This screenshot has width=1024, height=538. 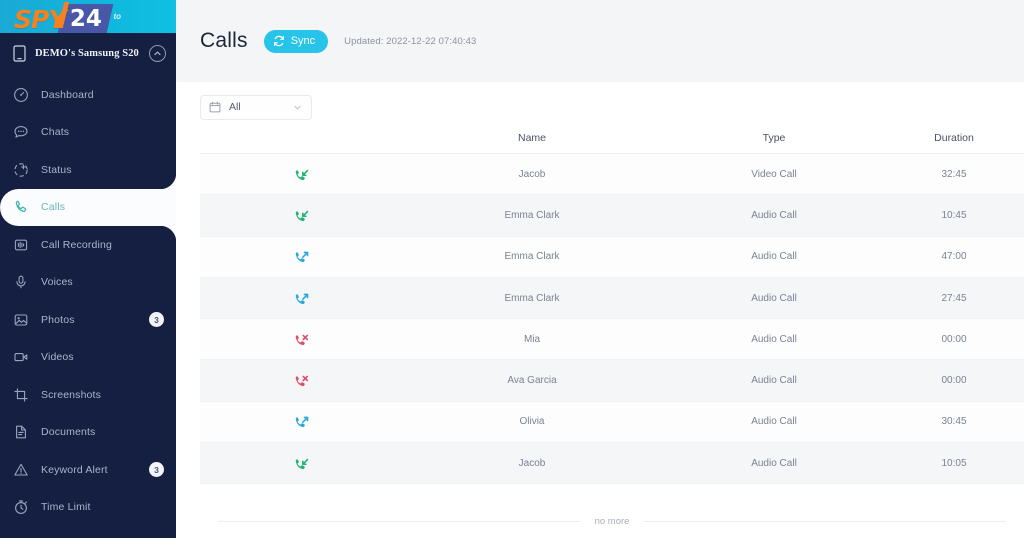 I want to click on sidebar-item-dashboard: Dashboard, so click(x=88, y=95).